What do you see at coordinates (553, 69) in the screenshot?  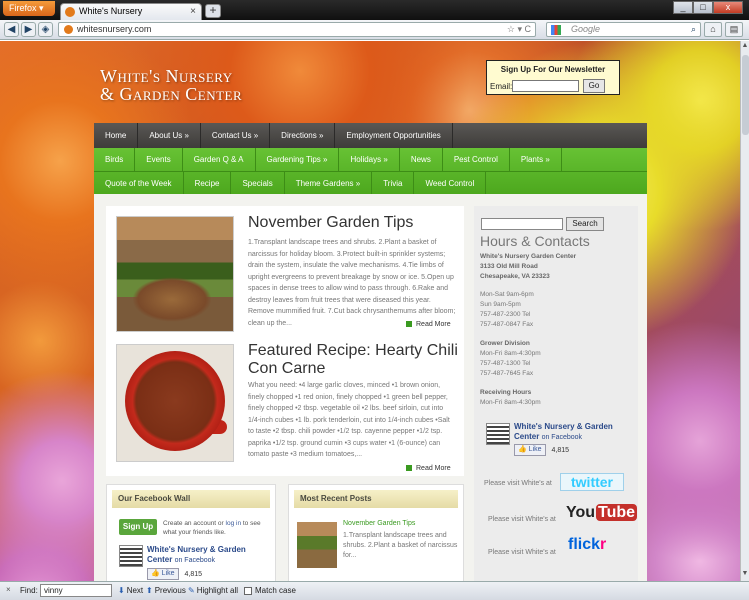 I see `newsletter-title: Sign Up For Our Newsletter` at bounding box center [553, 69].